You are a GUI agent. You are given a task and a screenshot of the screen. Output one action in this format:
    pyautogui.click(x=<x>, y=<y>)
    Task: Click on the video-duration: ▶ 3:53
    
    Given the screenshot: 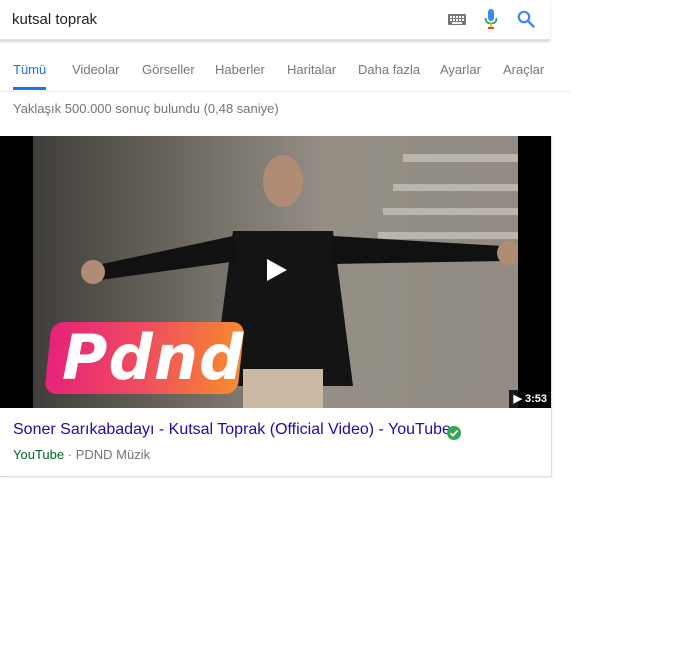 What is the action you would take?
    pyautogui.click(x=530, y=399)
    